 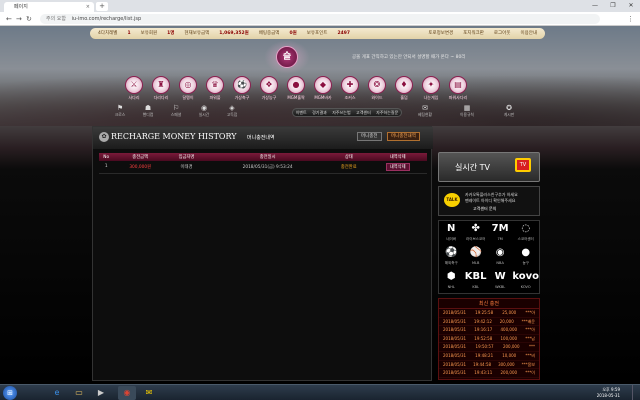 What do you see at coordinates (287, 57) in the screenshot?
I see `site-logo: 슬` at bounding box center [287, 57].